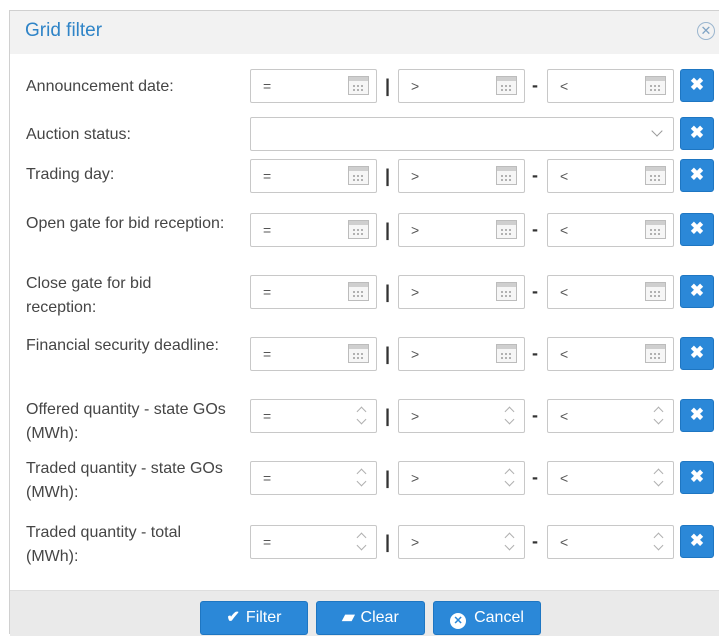 This screenshot has height=636, width=719. I want to click on row-label: Open gate for bid reception:, so click(125, 223).